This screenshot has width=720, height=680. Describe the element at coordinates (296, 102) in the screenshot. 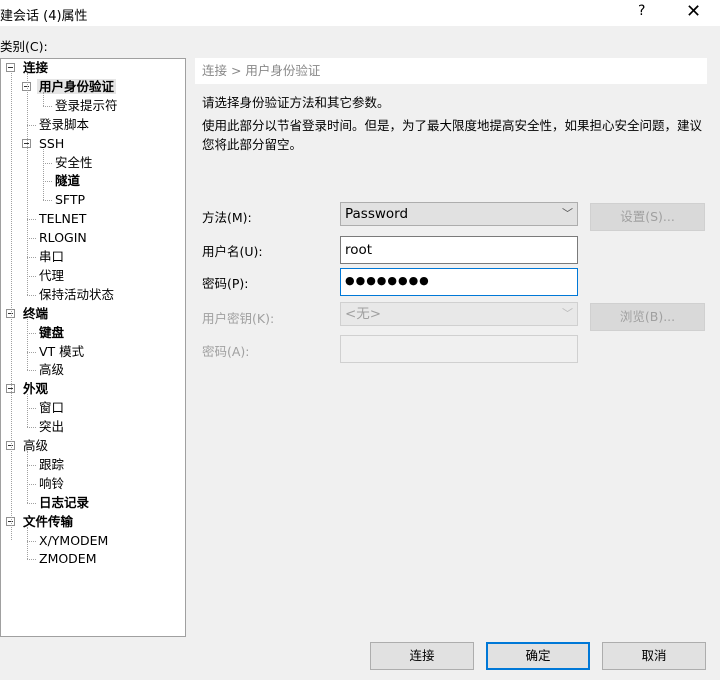

I see `description-1: 请选择身份验证方法和其它参数。` at that location.